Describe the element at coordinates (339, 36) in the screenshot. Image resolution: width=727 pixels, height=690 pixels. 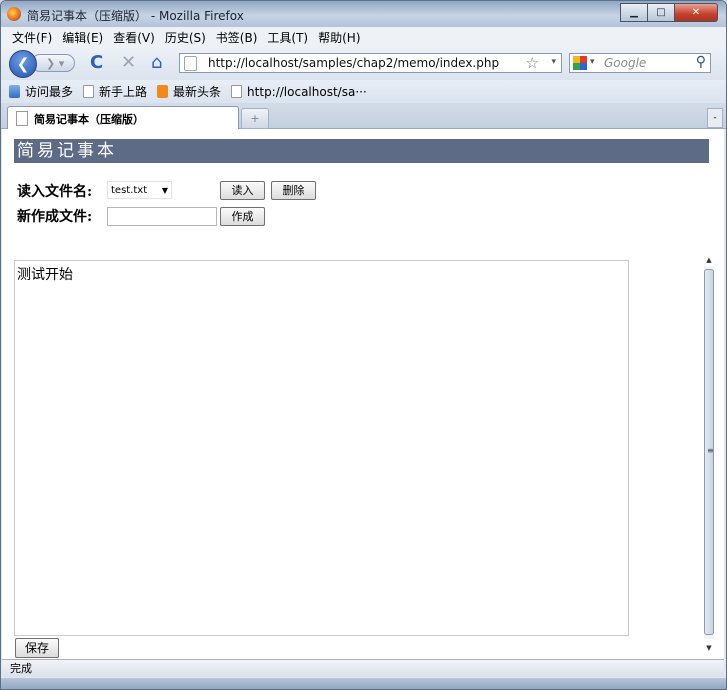
I see `menu-help: 帮助(H)` at that location.